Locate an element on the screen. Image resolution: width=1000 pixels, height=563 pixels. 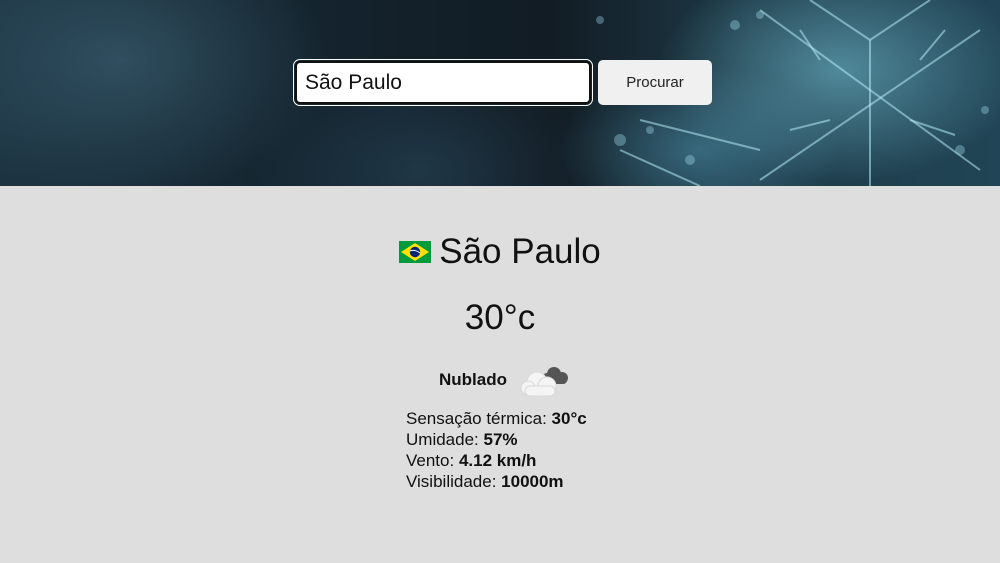
humidity-row: Umidade: 57% is located at coordinates (496, 439).